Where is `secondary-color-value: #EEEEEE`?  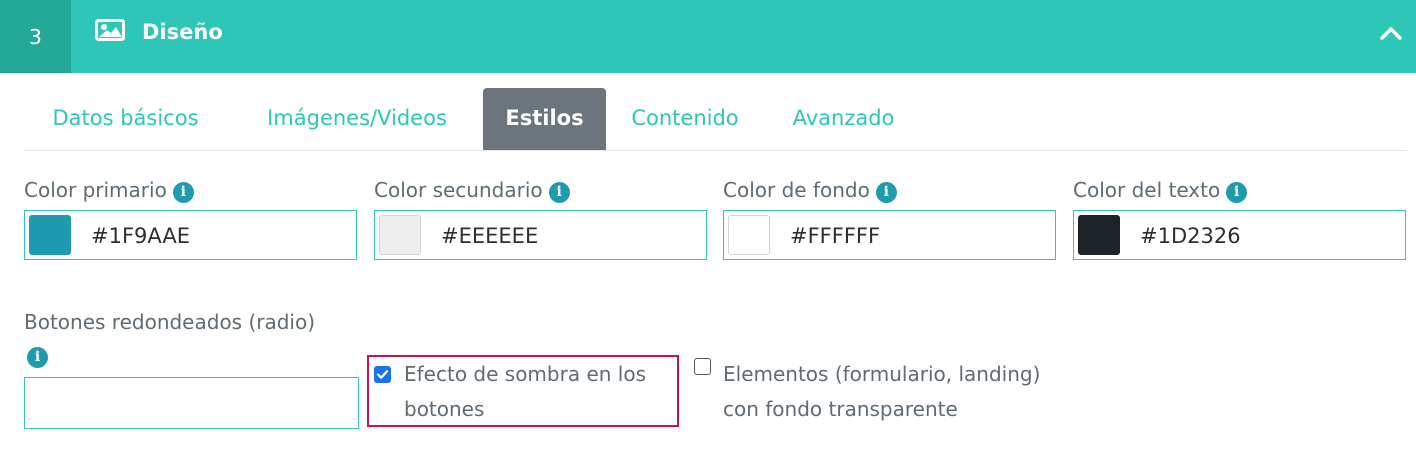 secondary-color-value: #EEEEEE is located at coordinates (490, 236).